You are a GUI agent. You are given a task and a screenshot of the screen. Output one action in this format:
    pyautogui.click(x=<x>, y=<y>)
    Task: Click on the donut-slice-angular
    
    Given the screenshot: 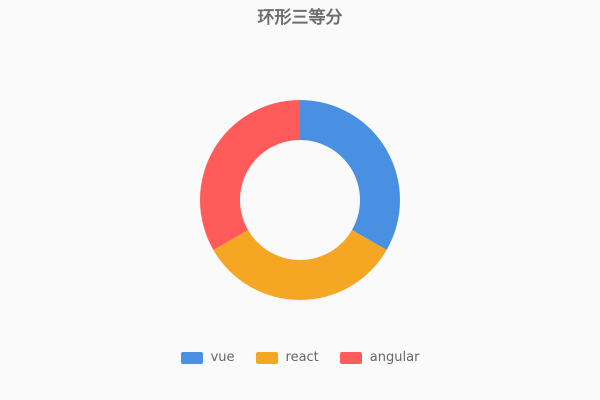 What is the action you would take?
    pyautogui.click(x=249, y=175)
    